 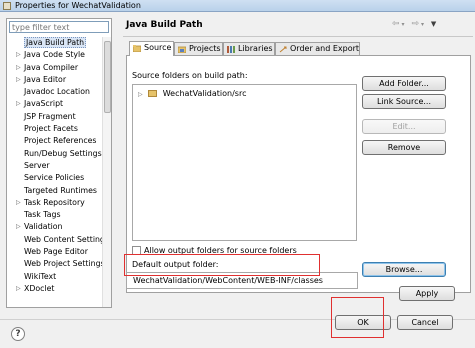 I want to click on tree-item-label: Java Build Path, so click(x=55, y=42).